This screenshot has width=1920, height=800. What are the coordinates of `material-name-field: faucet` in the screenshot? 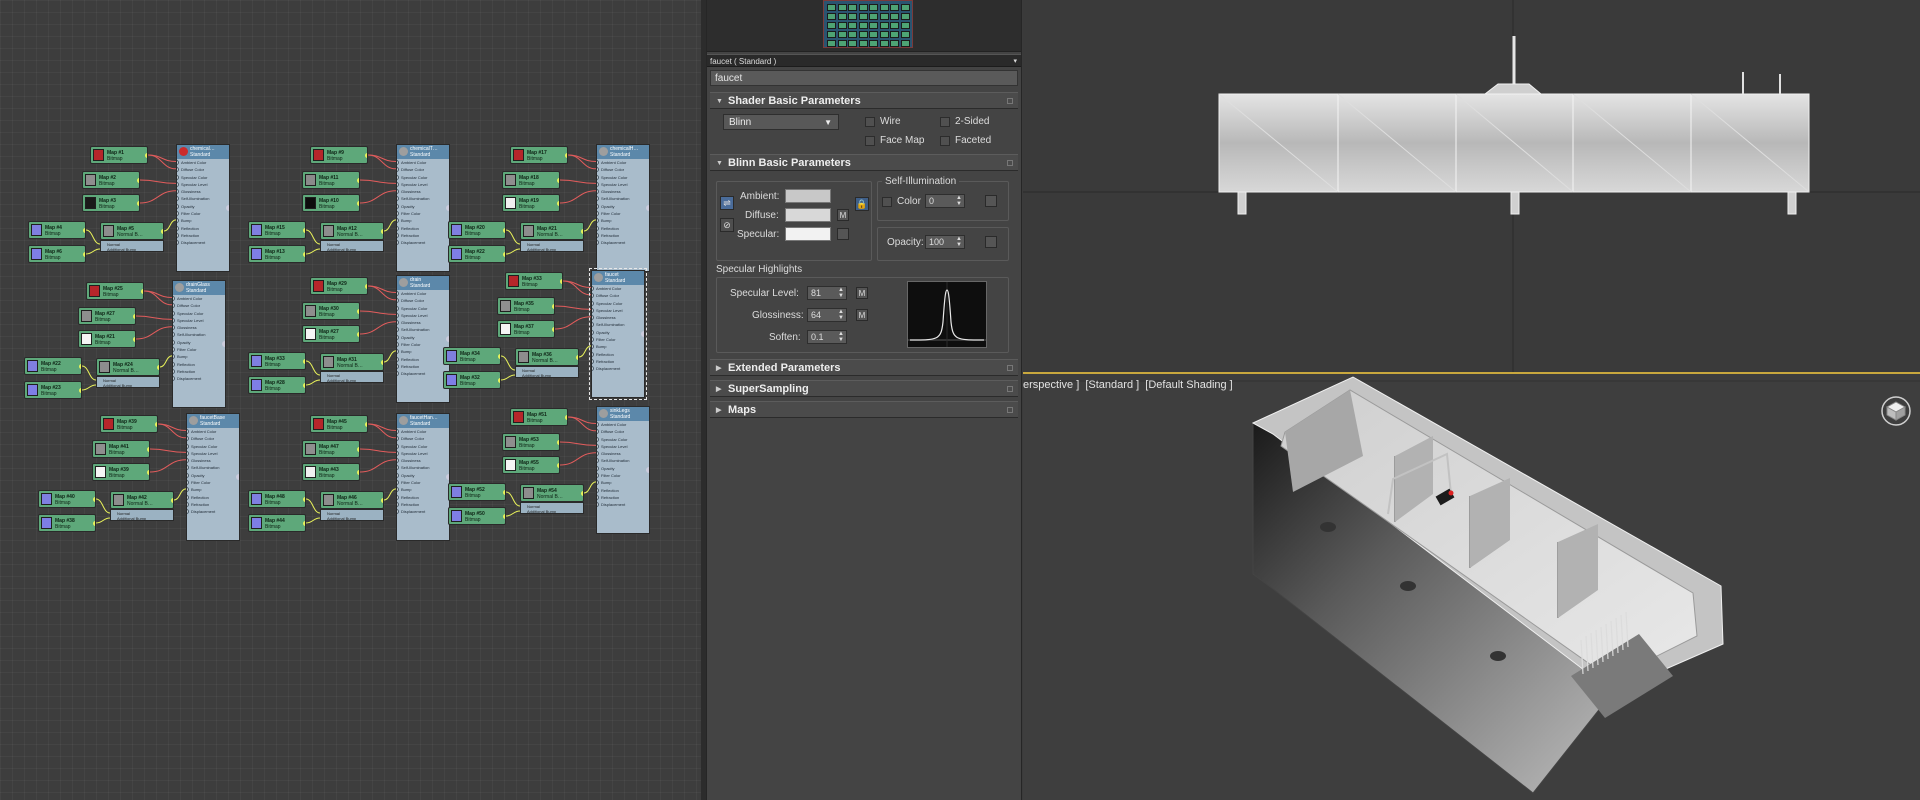 It's located at (864, 78).